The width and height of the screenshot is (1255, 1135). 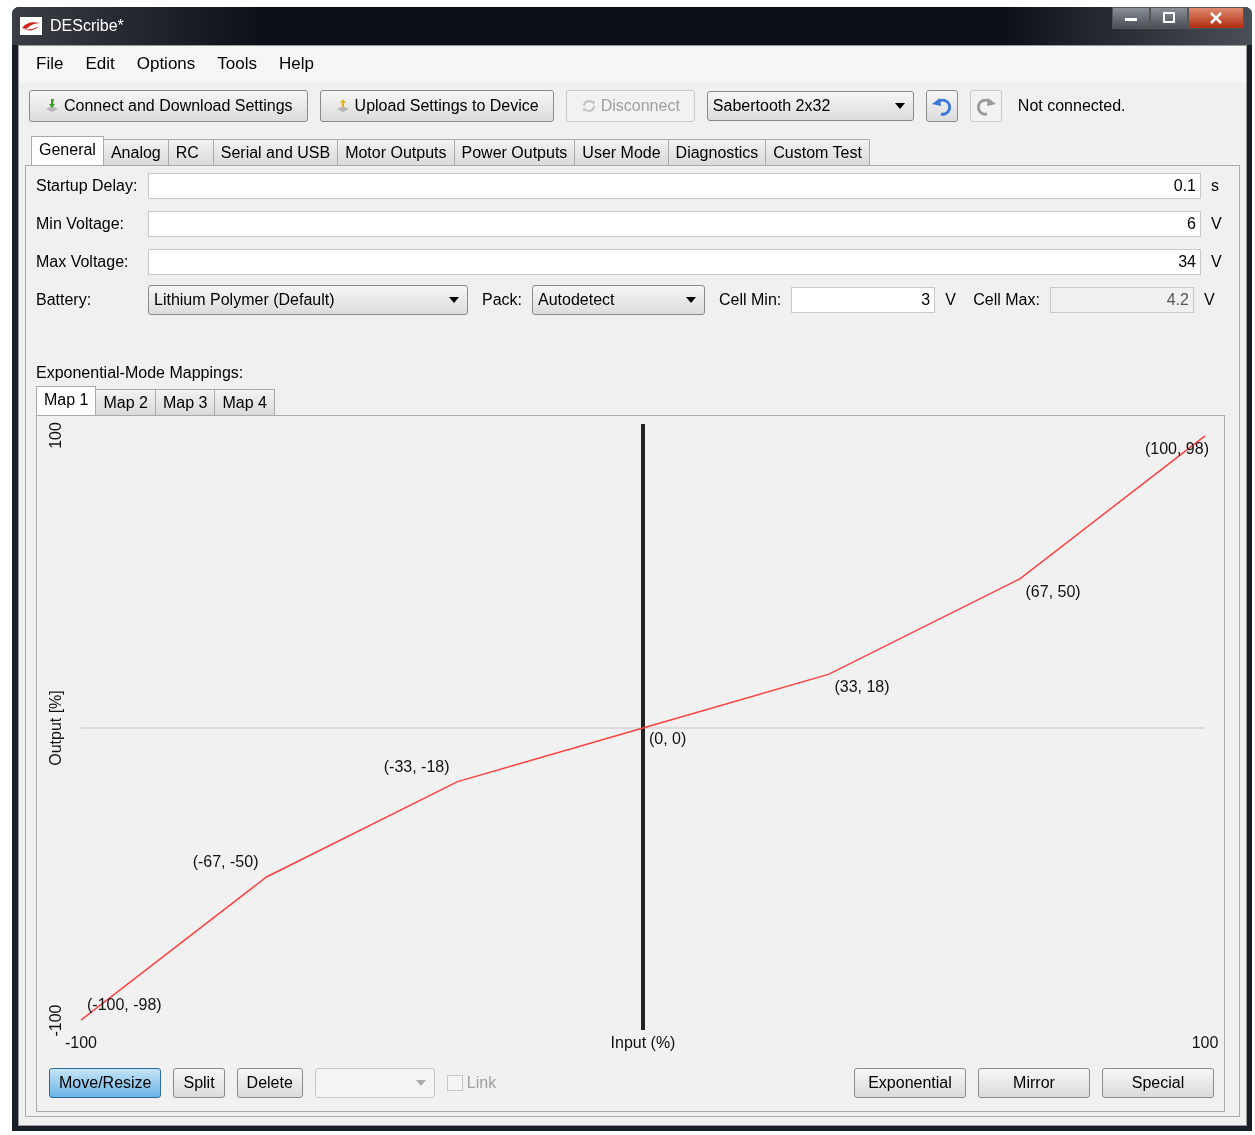 What do you see at coordinates (55, 435) in the screenshot?
I see `y-tick-label: 100` at bounding box center [55, 435].